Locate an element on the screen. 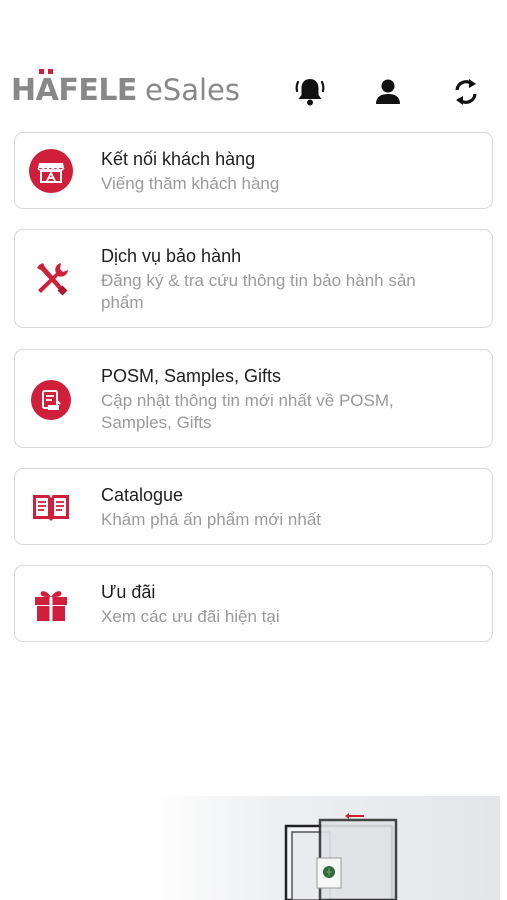 This screenshot has width=507, height=900. hafele-esales-logo: H AFELE eSales is located at coordinates (125, 88).